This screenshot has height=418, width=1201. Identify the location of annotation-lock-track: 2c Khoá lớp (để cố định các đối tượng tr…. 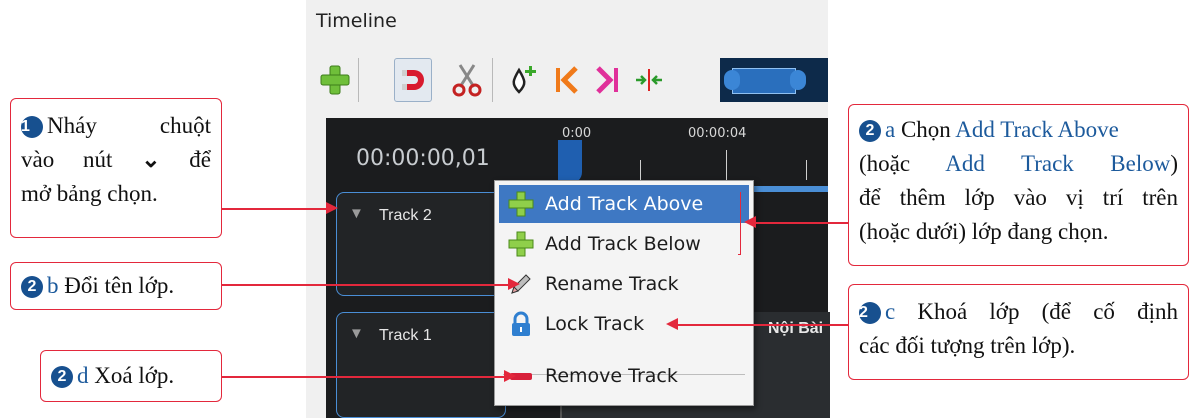
(1018, 332).